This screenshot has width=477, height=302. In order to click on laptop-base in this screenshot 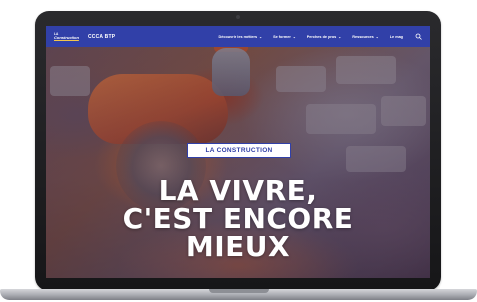, I will do `click(238, 294)`.